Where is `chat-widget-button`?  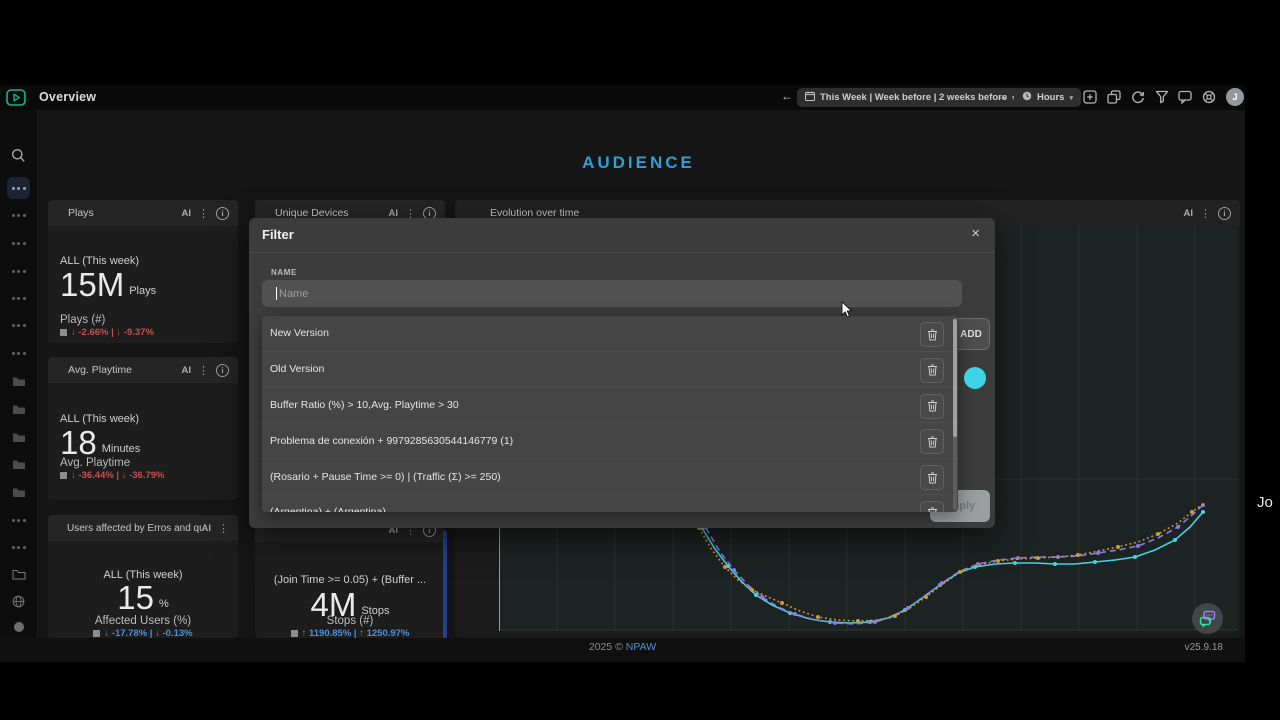
chat-widget-button is located at coordinates (1207, 618).